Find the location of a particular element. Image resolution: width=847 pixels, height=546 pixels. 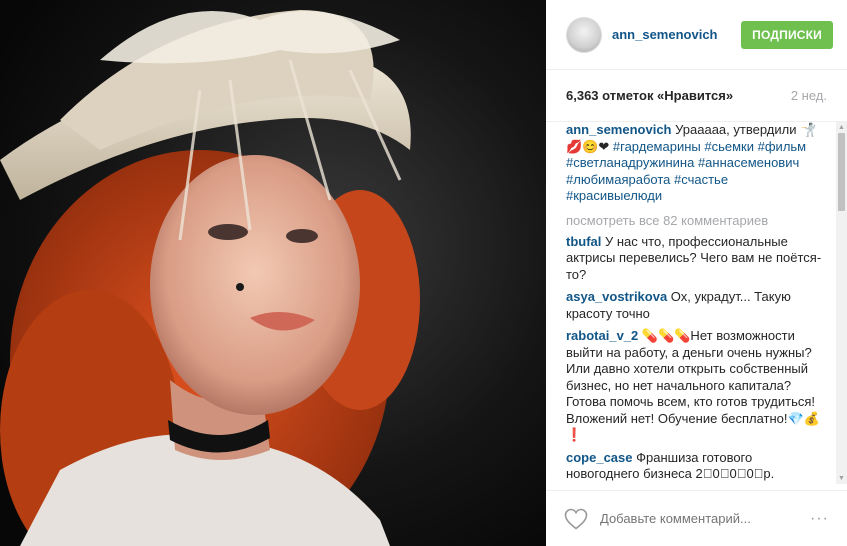

comment-username: asya_vostrikova is located at coordinates (616, 296).